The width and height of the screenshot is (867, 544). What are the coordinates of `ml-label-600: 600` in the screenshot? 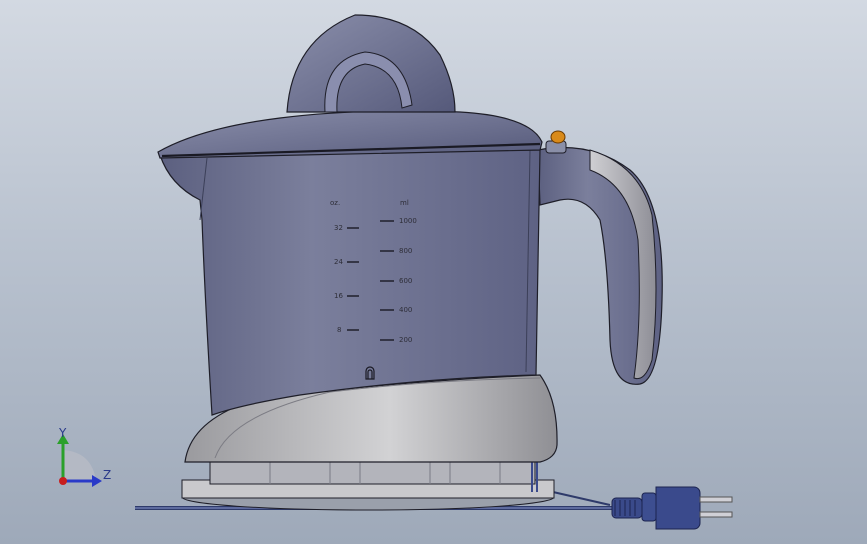 It's located at (405, 281).